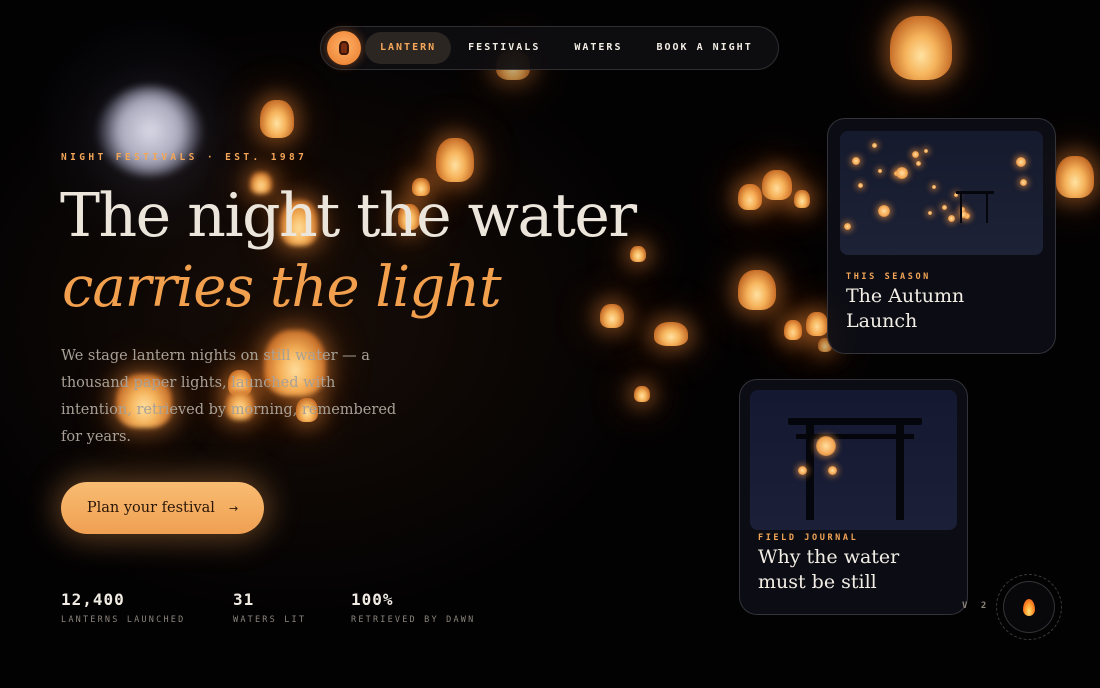  I want to click on flame-button-inner, so click(1029, 607).